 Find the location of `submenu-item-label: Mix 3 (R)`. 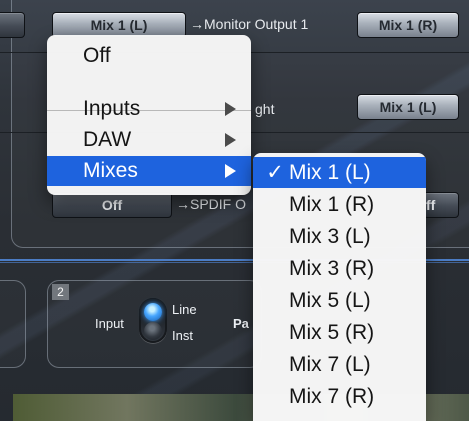

submenu-item-label: Mix 3 (R) is located at coordinates (332, 268).